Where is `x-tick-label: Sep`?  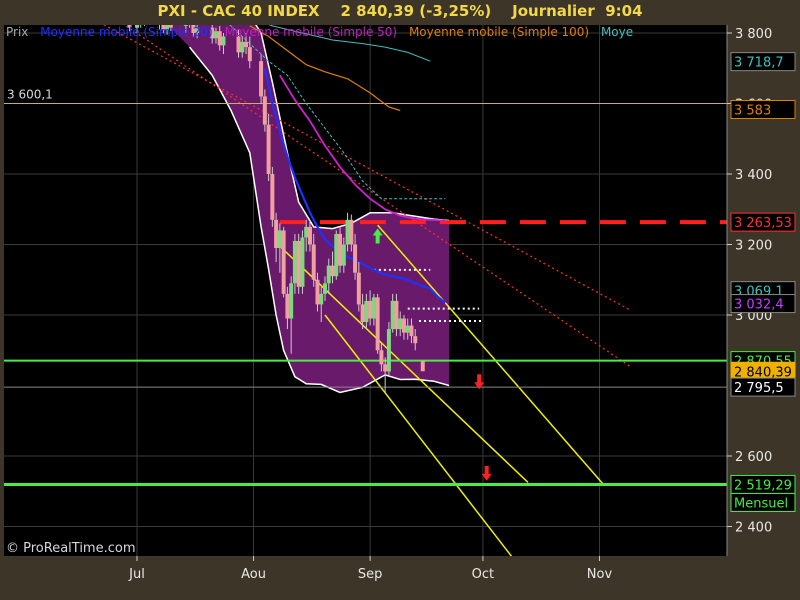 x-tick-label: Sep is located at coordinates (370, 574).